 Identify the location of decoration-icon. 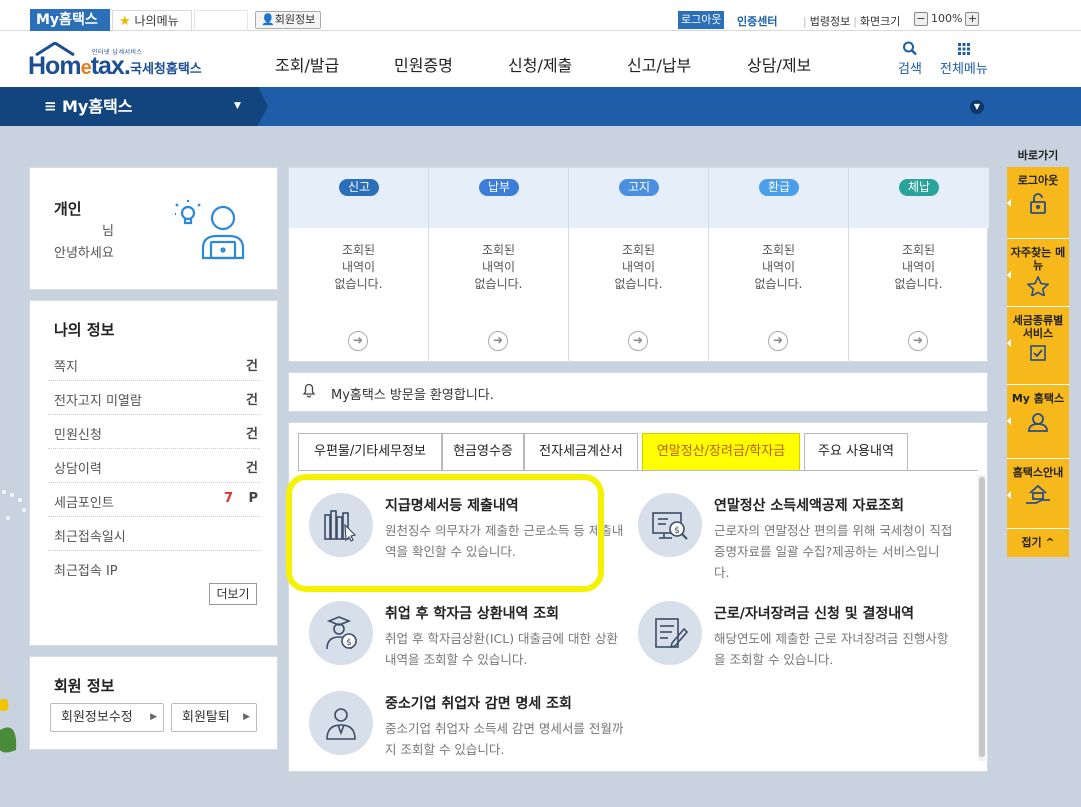
(13, 621).